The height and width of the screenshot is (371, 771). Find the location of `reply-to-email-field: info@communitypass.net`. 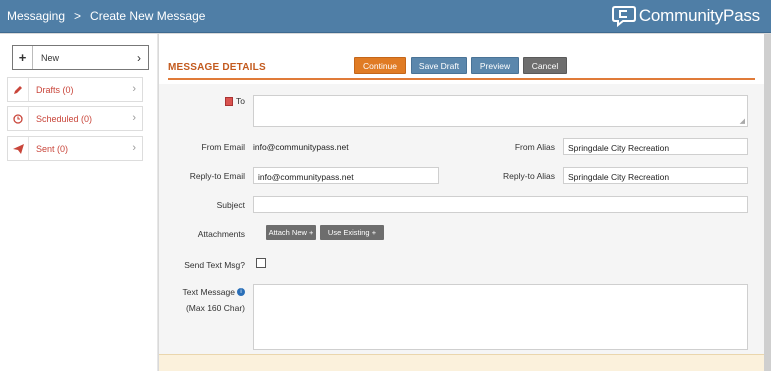

reply-to-email-field: info@communitypass.net is located at coordinates (346, 175).